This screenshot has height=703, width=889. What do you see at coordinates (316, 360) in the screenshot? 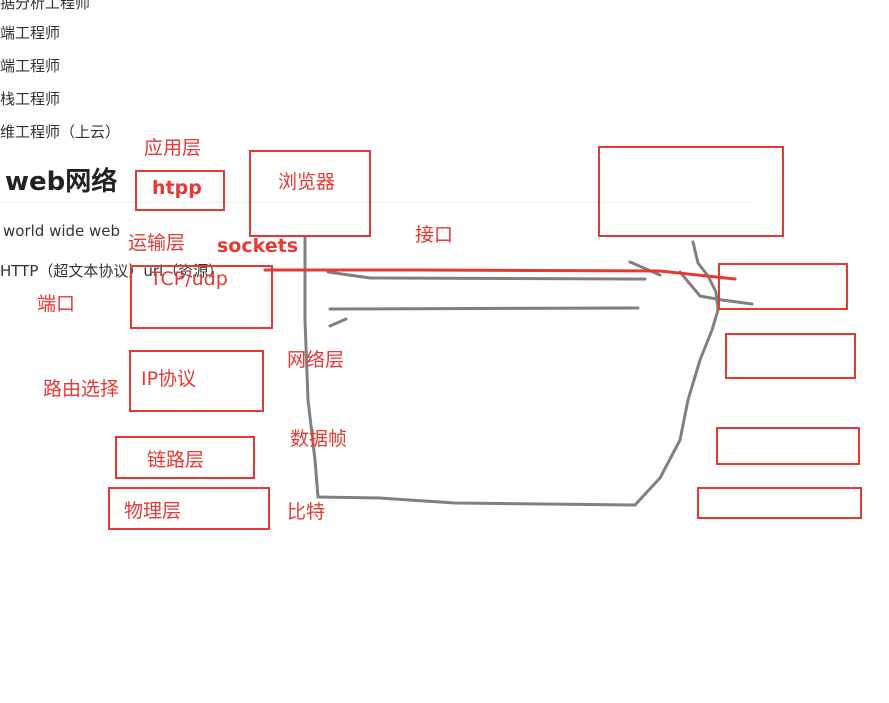
I see `network-layer-label: 网络层` at bounding box center [316, 360].